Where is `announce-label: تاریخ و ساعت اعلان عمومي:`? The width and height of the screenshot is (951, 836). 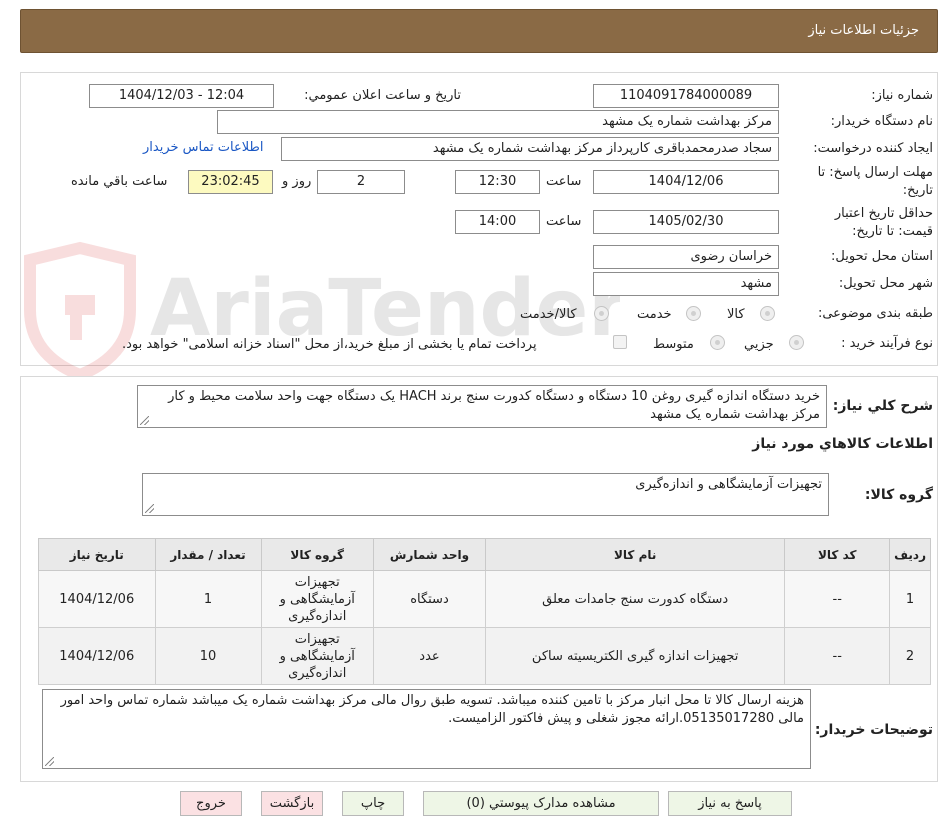
announce-label: تاریخ و ساعت اعلان عمومي: is located at coordinates (382, 95).